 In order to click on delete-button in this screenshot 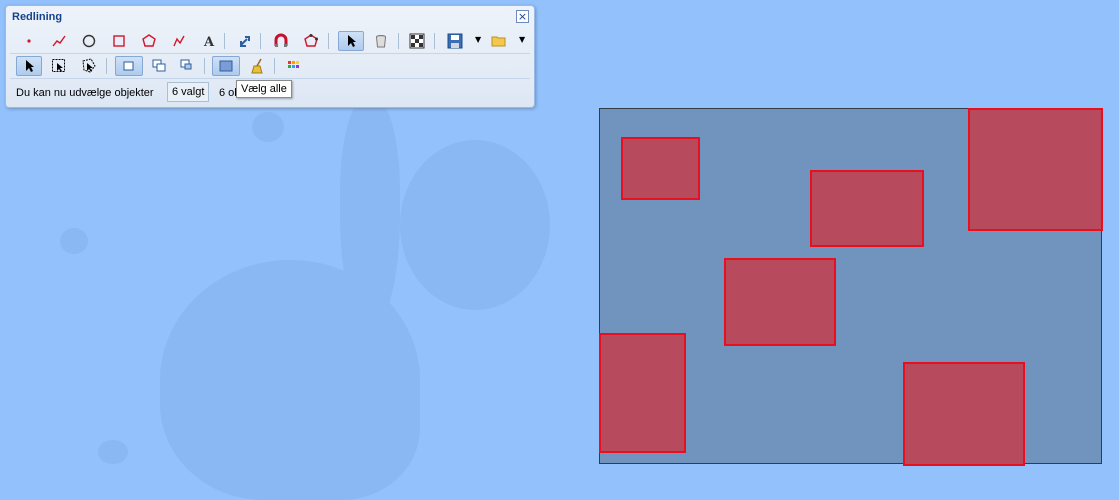, I will do `click(381, 41)`.